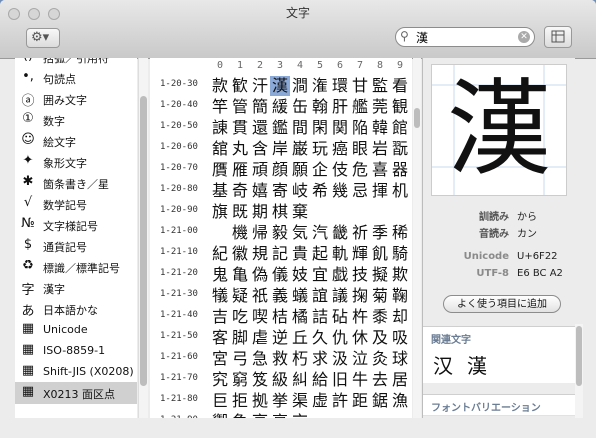 The image size is (596, 438). I want to click on character-cell: 偽, so click(260, 275).